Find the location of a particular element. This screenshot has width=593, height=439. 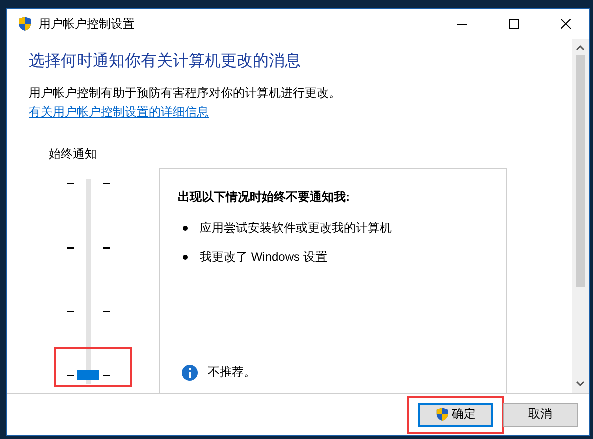

maximize-icon is located at coordinates (514, 24).